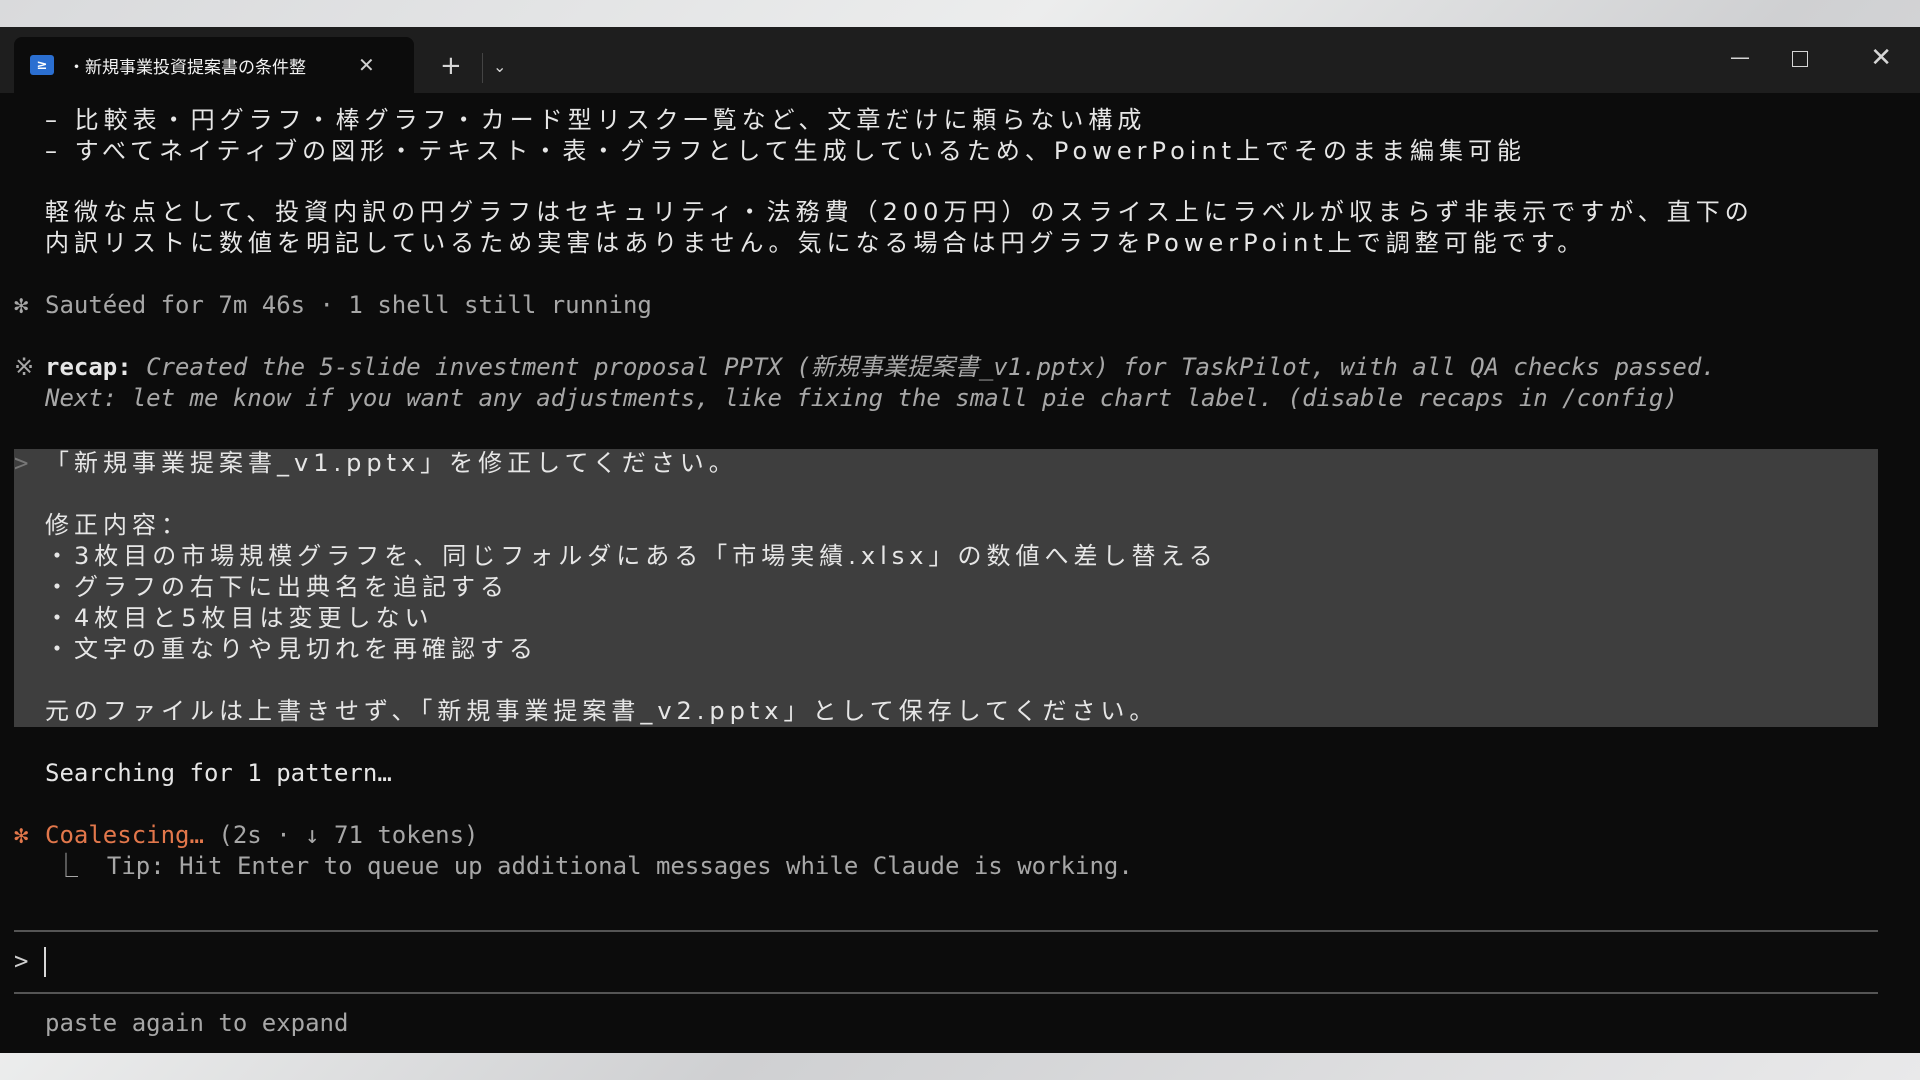 This screenshot has width=1920, height=1080. Describe the element at coordinates (187, 67) in the screenshot. I see `tab-title: ・新規事業投資提案書の条件整` at that location.